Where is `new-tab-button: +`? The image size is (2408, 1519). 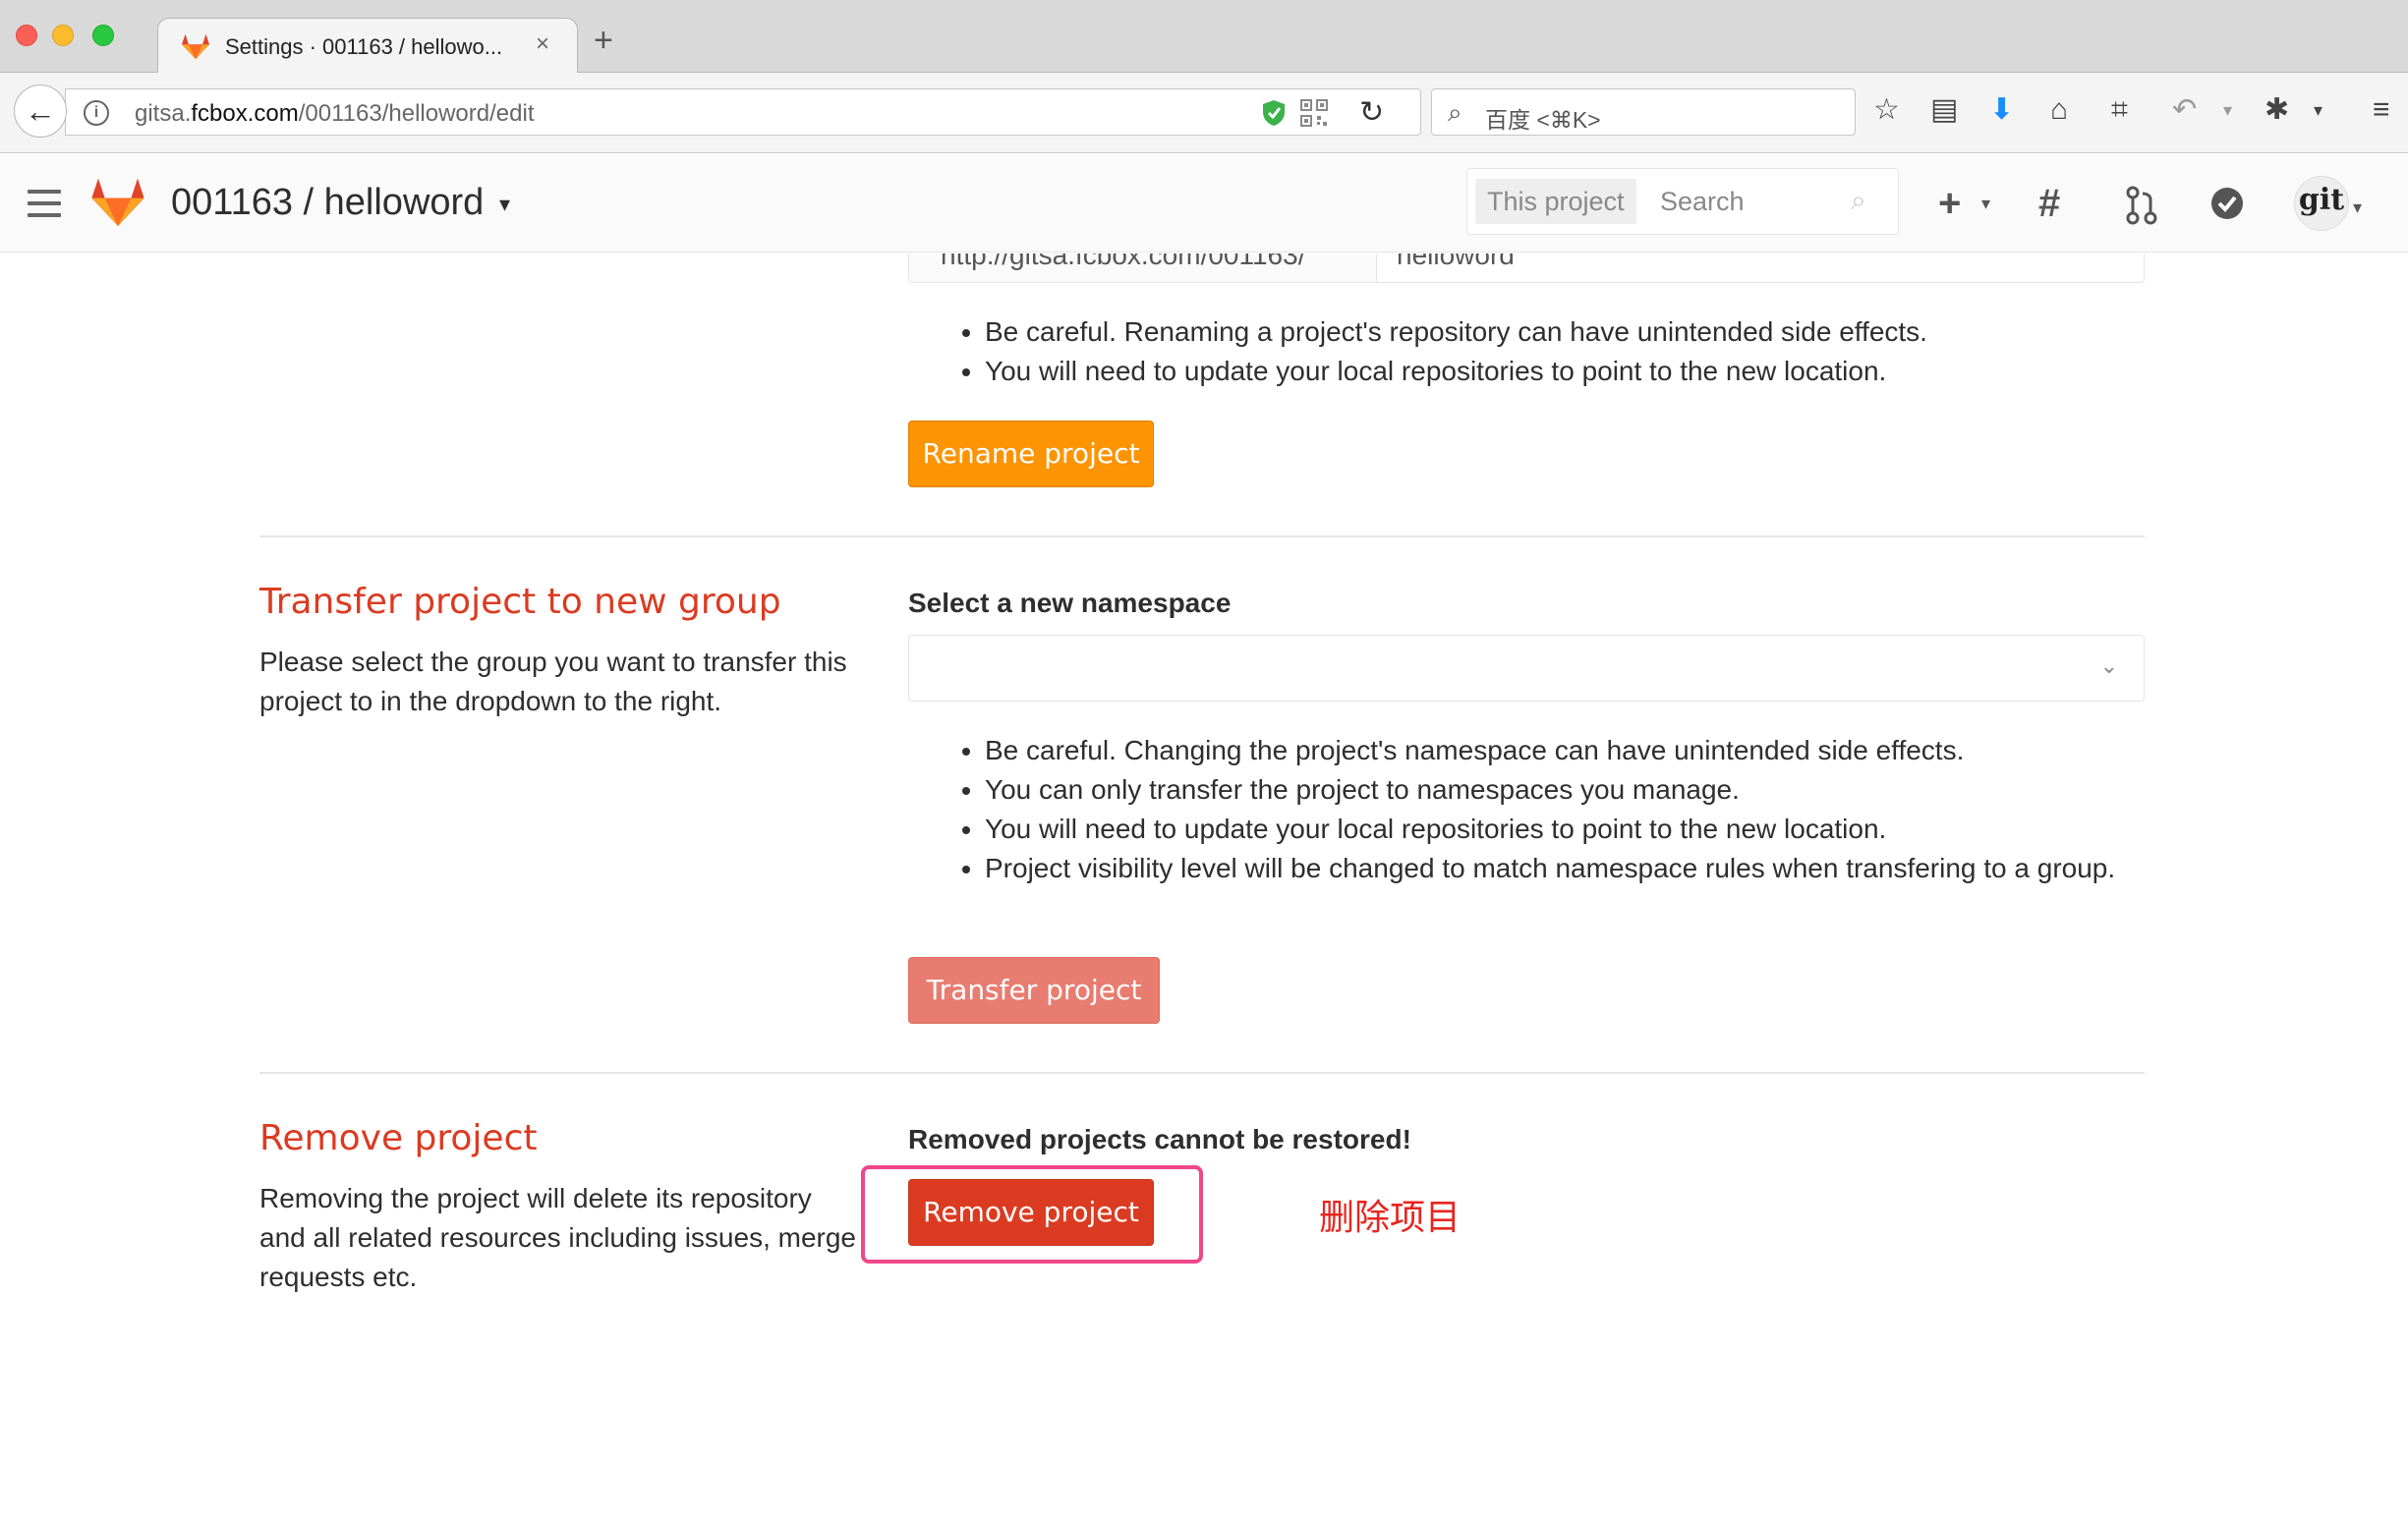
new-tab-button: + is located at coordinates (603, 40).